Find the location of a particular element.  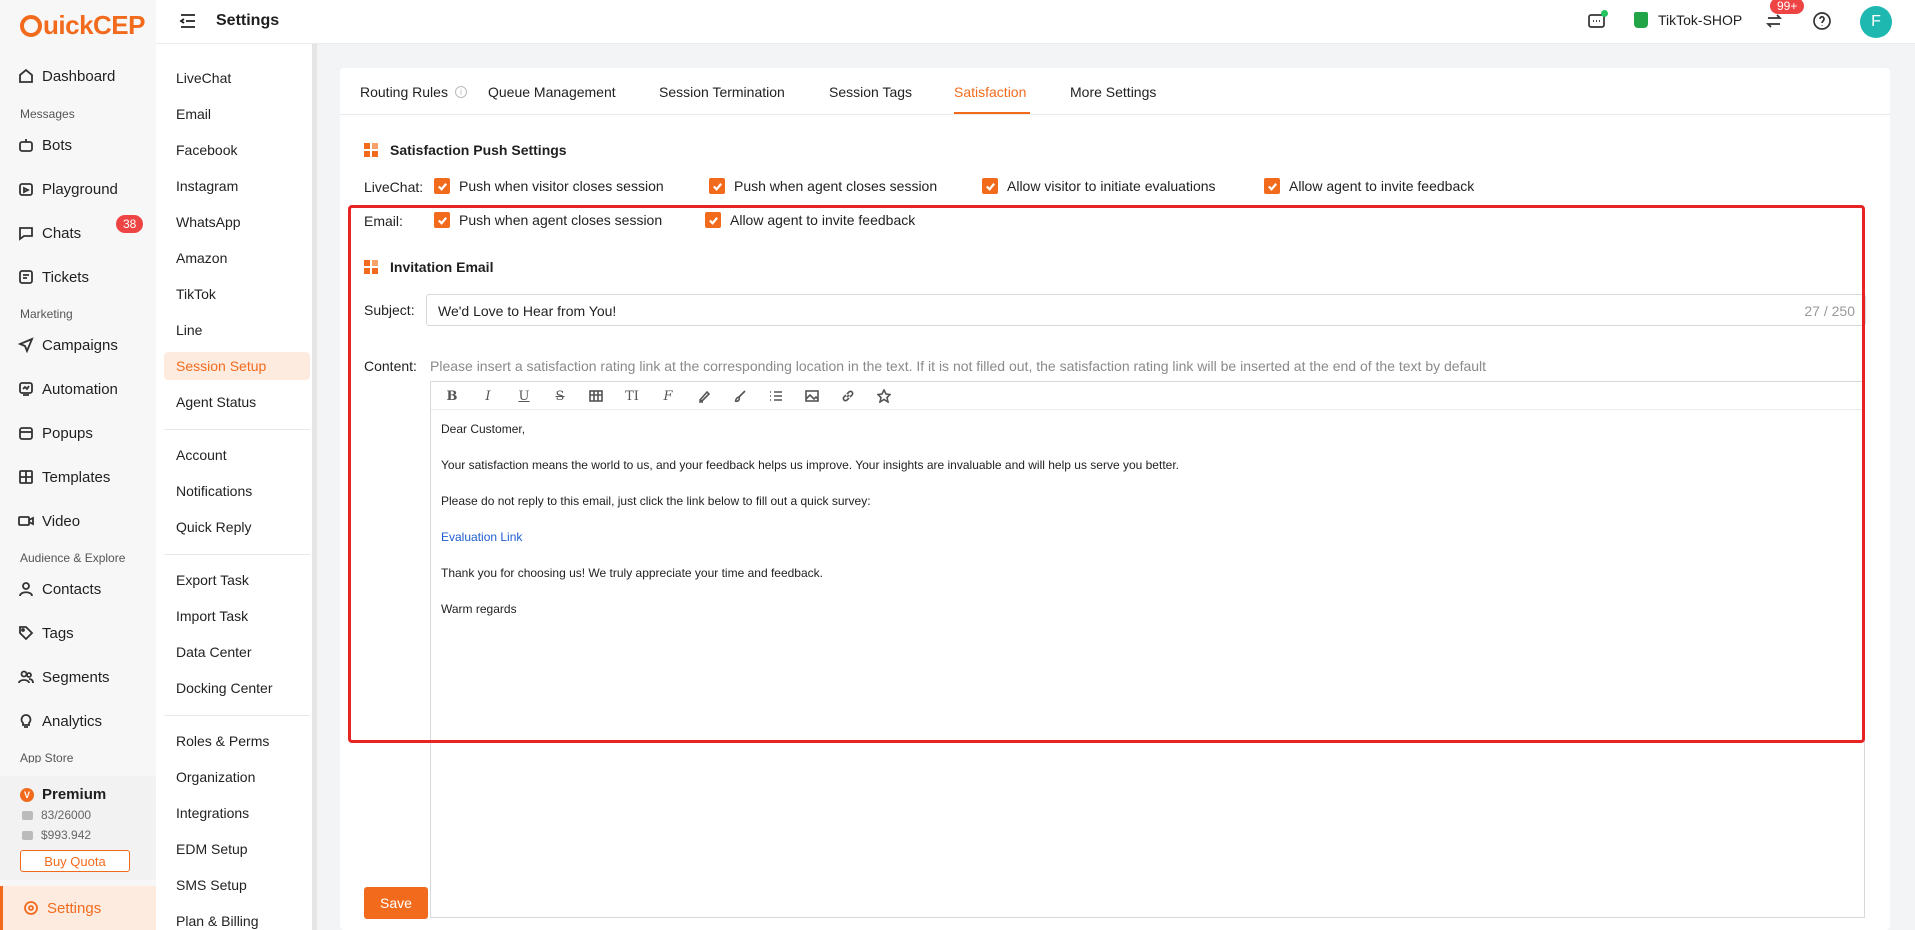

nav-video: Video is located at coordinates (49, 521).